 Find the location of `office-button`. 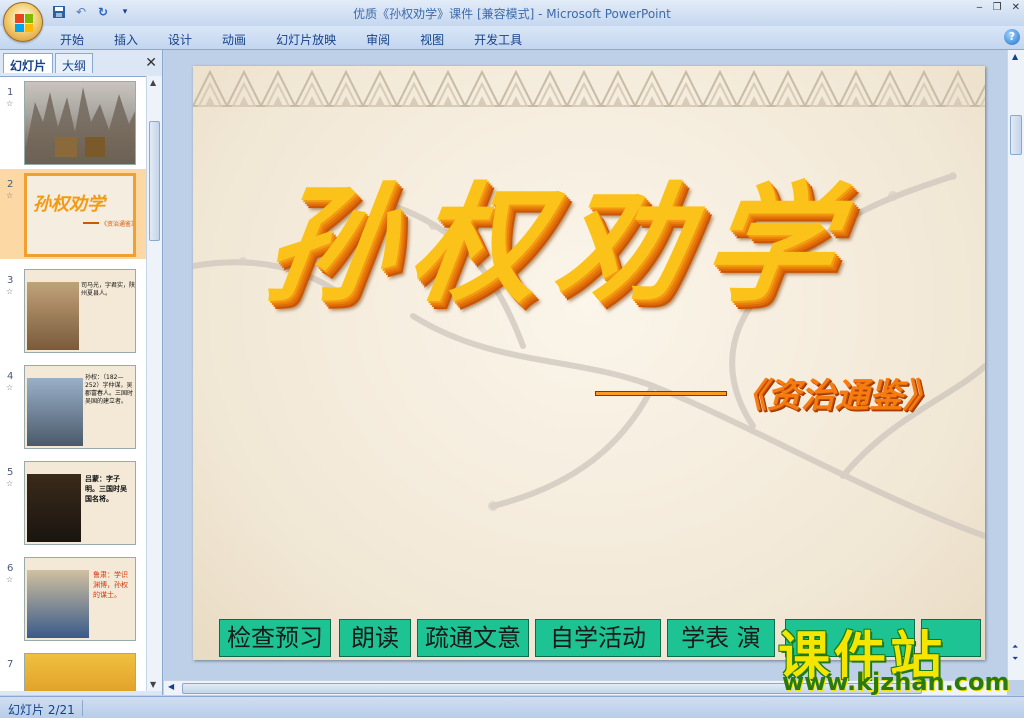

office-button is located at coordinates (23, 22).